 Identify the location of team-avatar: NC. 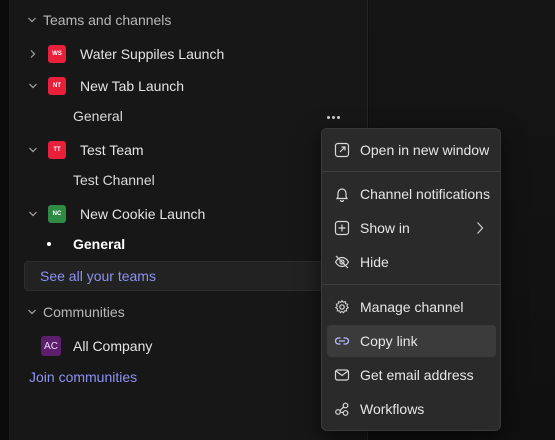
(57, 214).